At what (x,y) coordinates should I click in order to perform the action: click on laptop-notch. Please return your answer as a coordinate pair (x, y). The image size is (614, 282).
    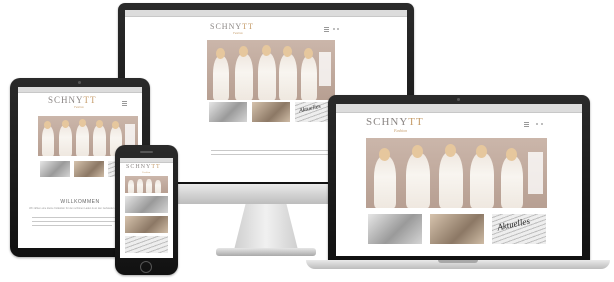
    Looking at the image, I should click on (458, 261).